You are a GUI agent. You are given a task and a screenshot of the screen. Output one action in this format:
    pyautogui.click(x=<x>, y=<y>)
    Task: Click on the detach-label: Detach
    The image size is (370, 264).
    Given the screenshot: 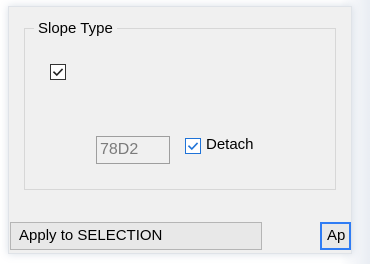 What is the action you would take?
    pyautogui.click(x=230, y=145)
    